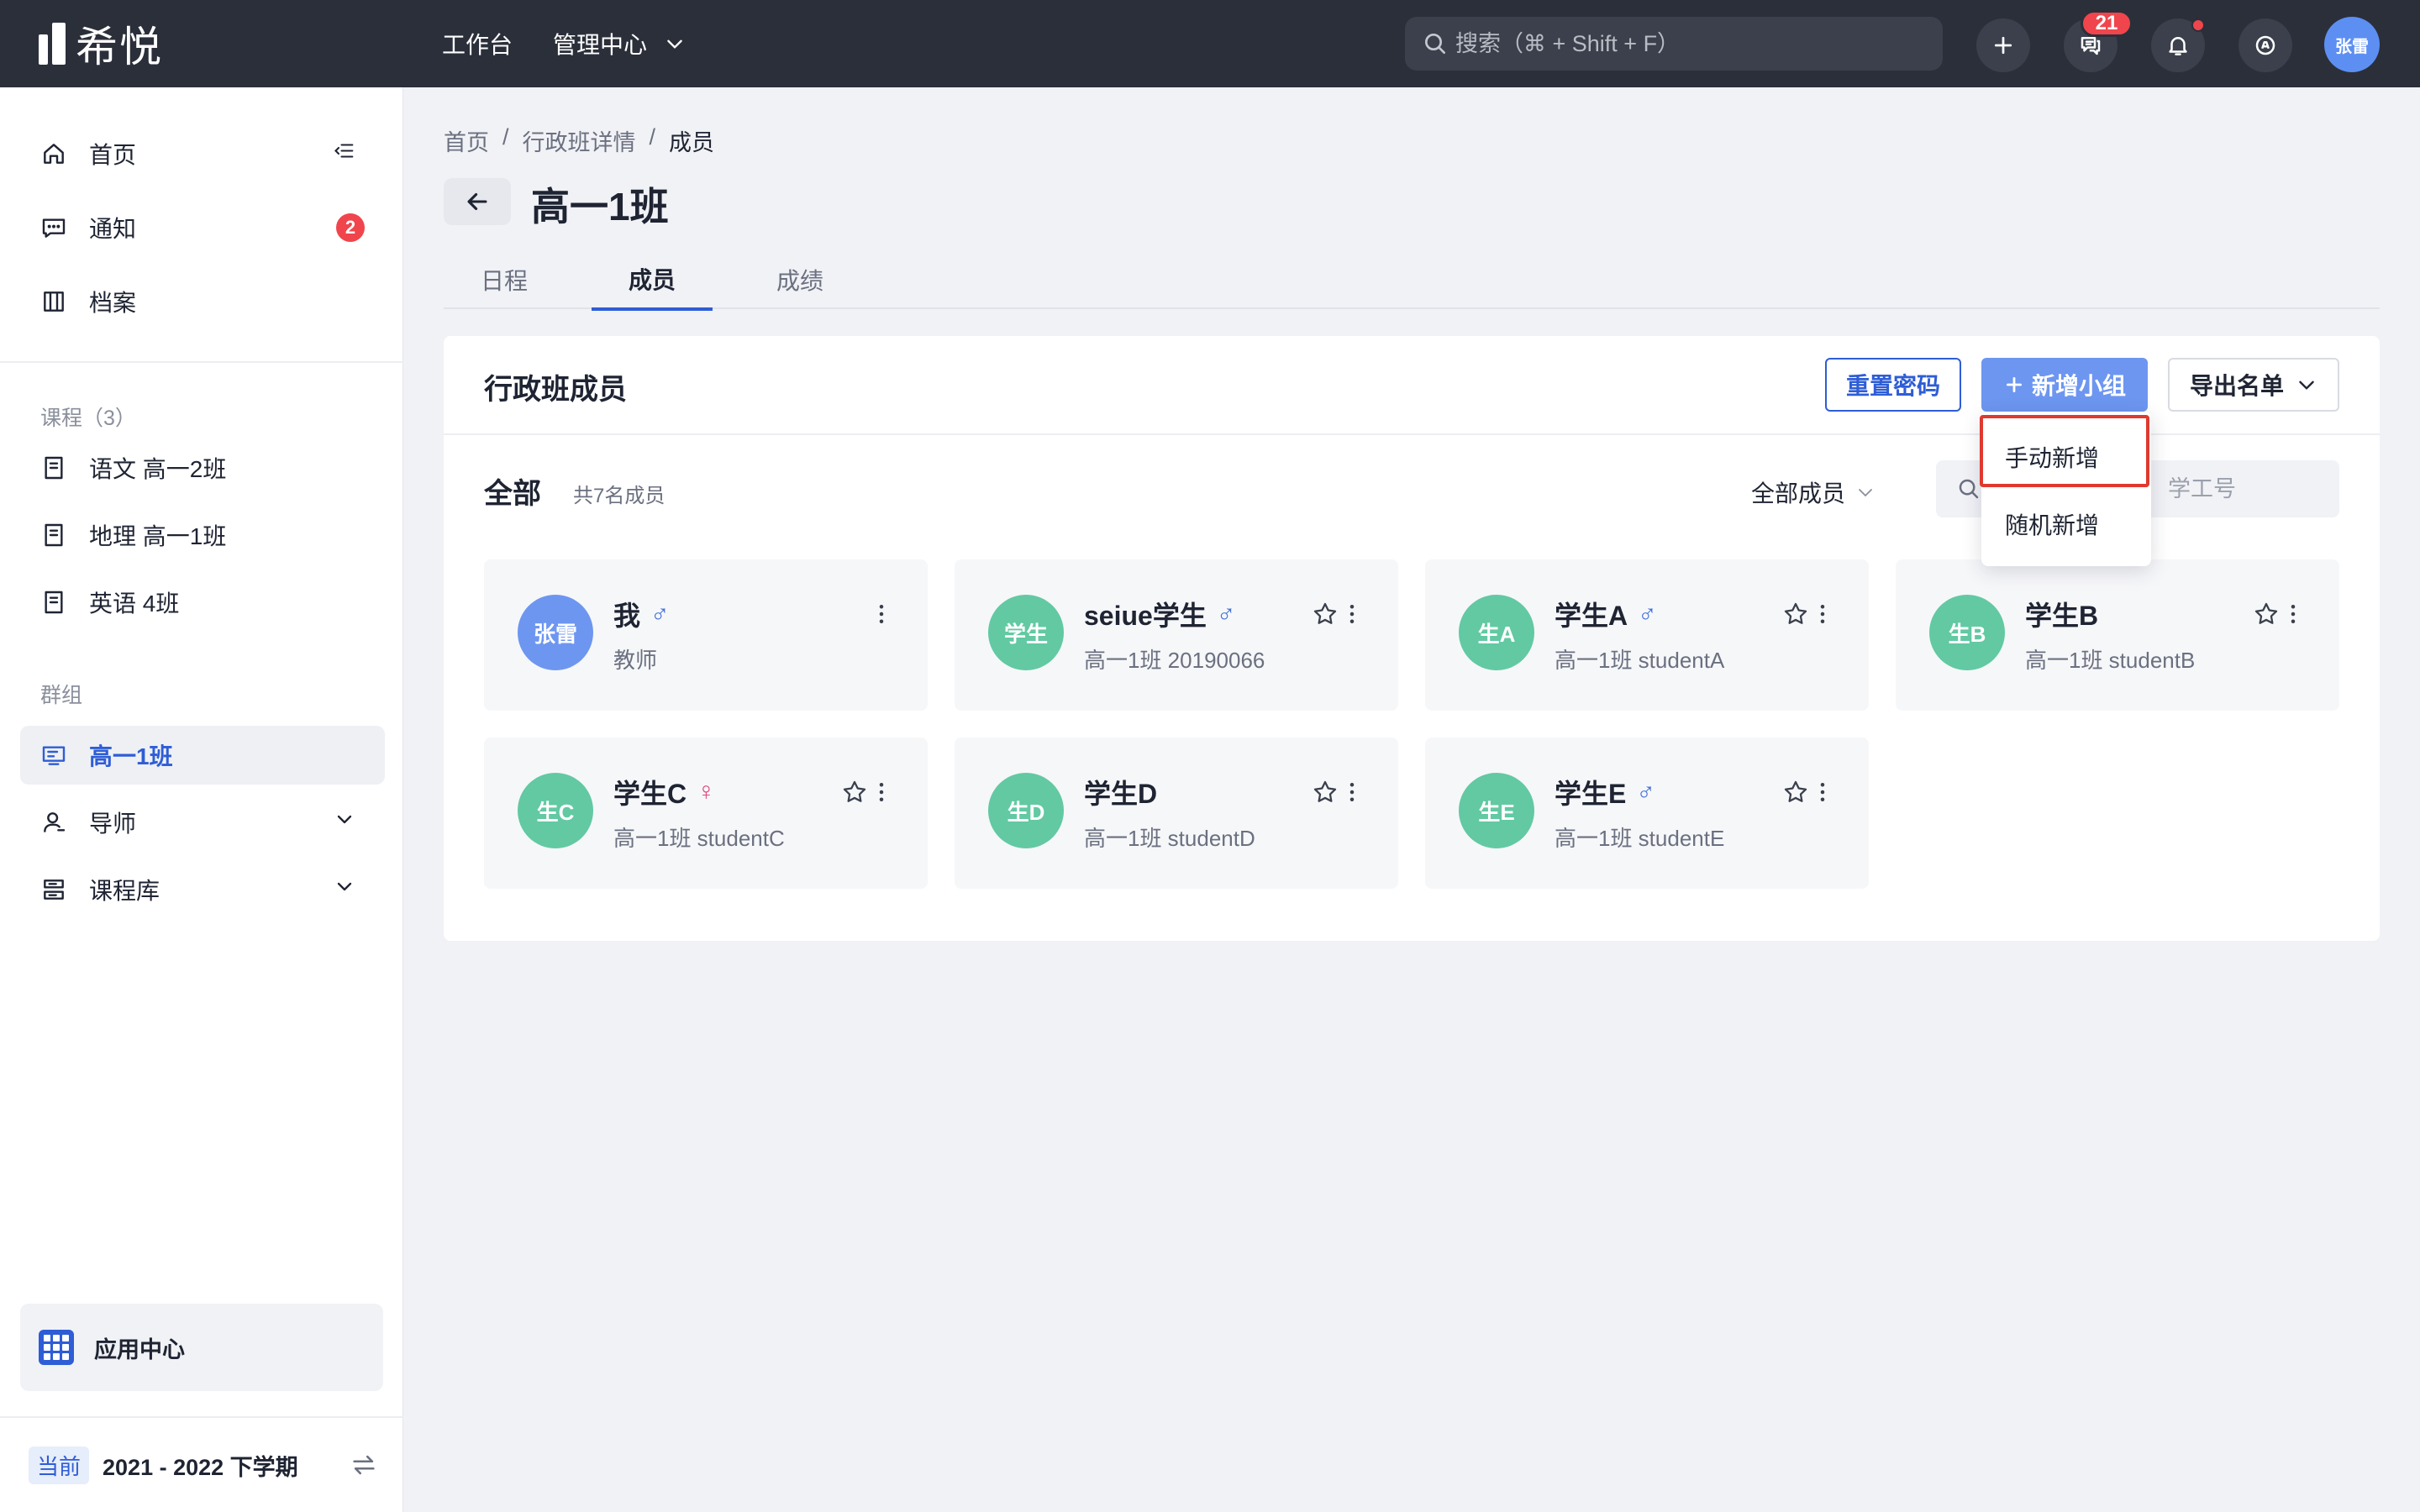 The image size is (2420, 1512). What do you see at coordinates (2110, 660) in the screenshot?
I see `member-subtitle: 高一1班 studentB` at bounding box center [2110, 660].